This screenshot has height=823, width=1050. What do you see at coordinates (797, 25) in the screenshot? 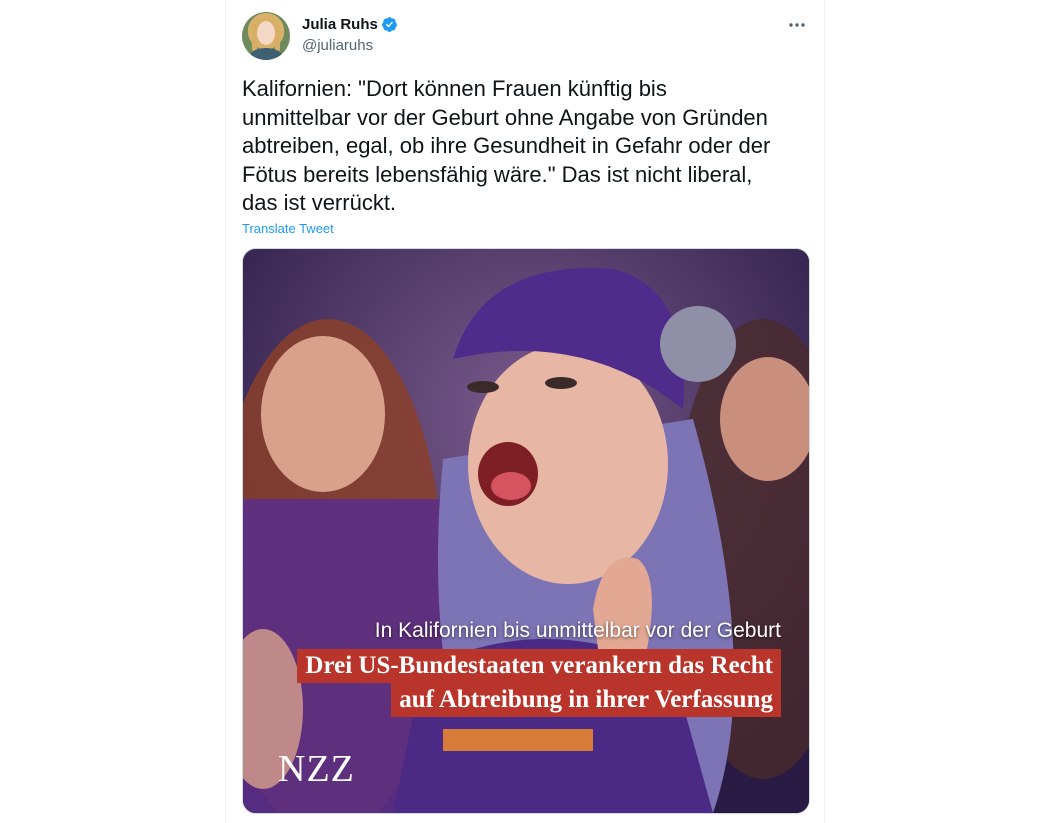
I see `more-options-icon` at bounding box center [797, 25].